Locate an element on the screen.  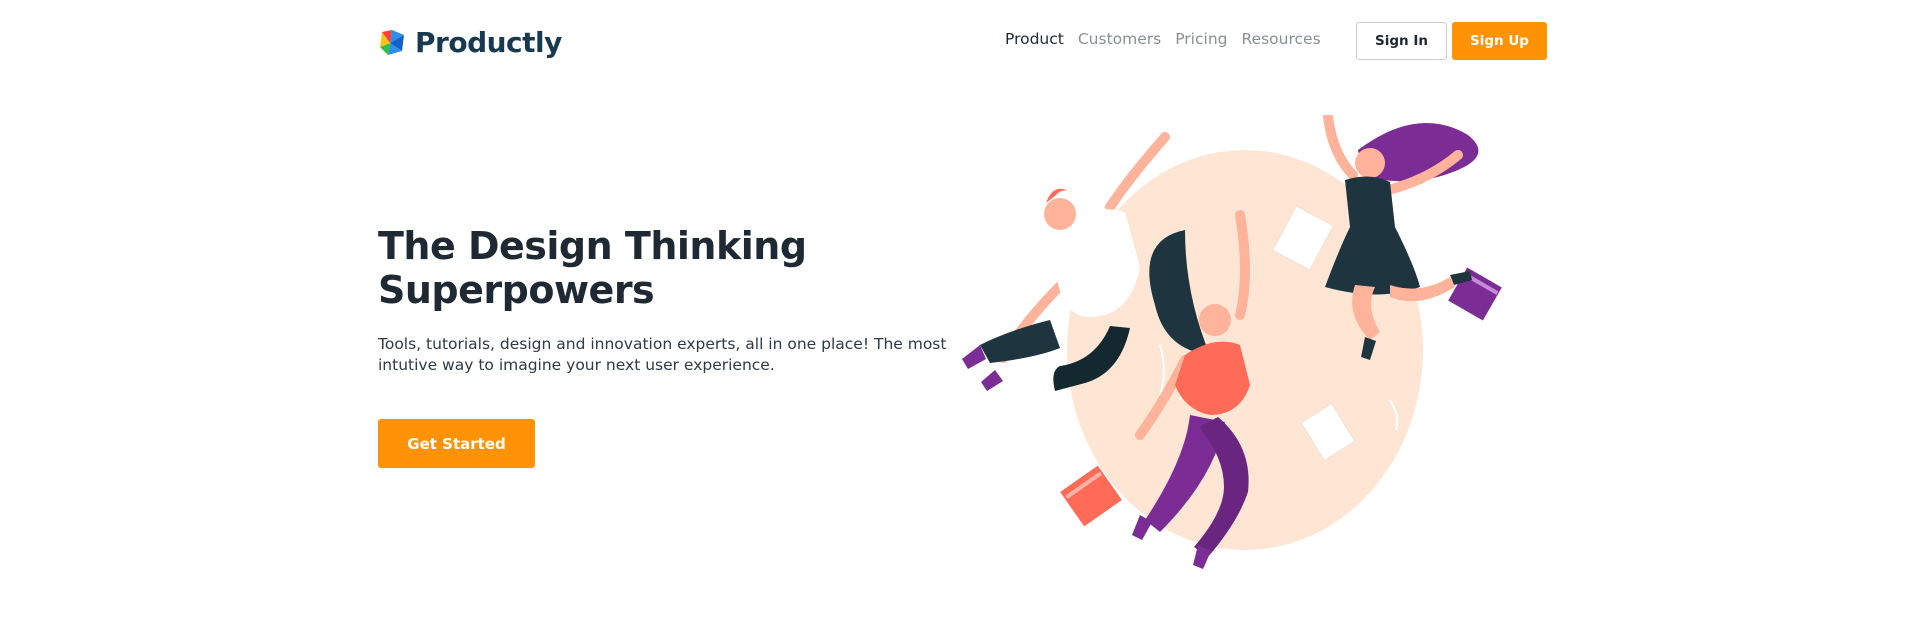
nav-link-customers: Customers is located at coordinates (1119, 39).